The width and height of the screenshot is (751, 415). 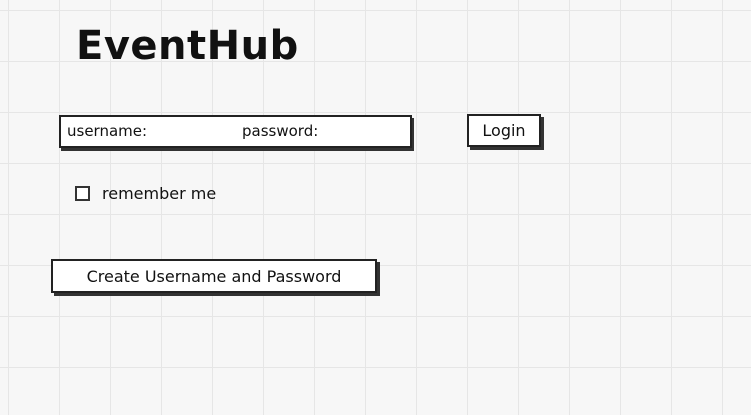 I want to click on login-button: Login, so click(x=504, y=130).